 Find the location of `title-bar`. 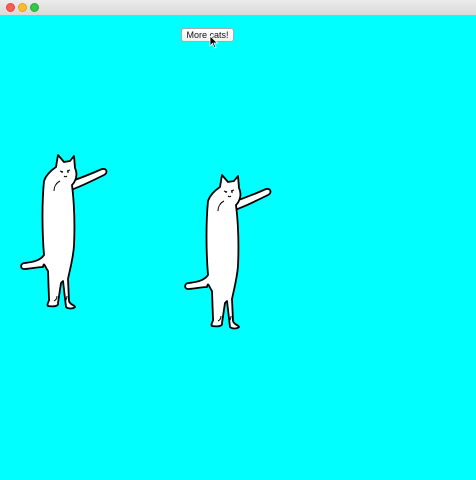

title-bar is located at coordinates (238, 8).